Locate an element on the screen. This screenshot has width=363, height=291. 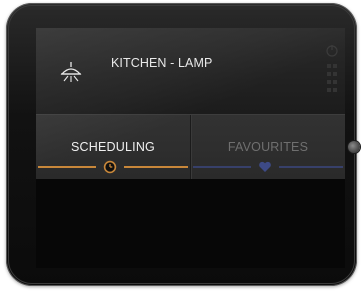
tab-favourites: FAVOURITES is located at coordinates (268, 147).